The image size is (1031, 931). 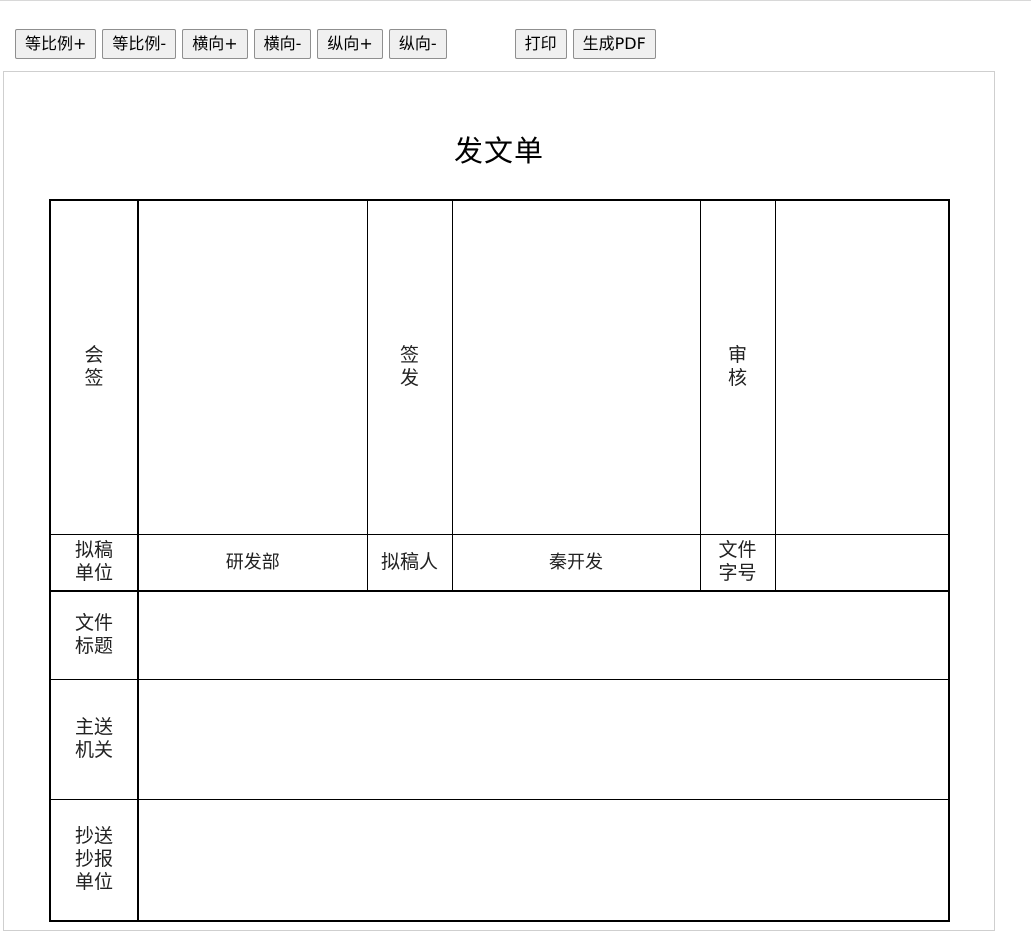 I want to click on countersign-label-line: 会, so click(x=94, y=355).